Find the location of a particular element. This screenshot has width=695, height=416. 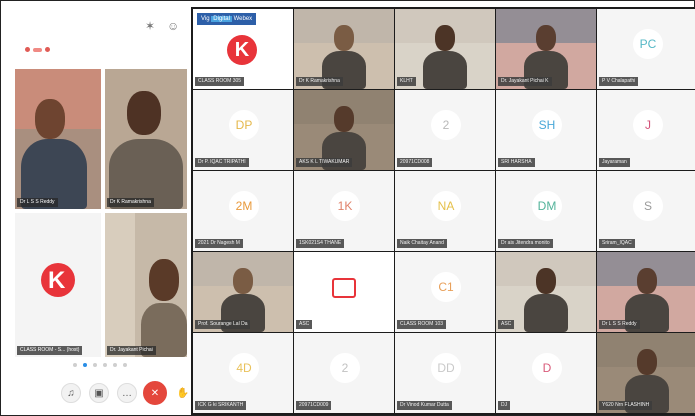

participant-name: P V Chalapathi is located at coordinates (619, 81).